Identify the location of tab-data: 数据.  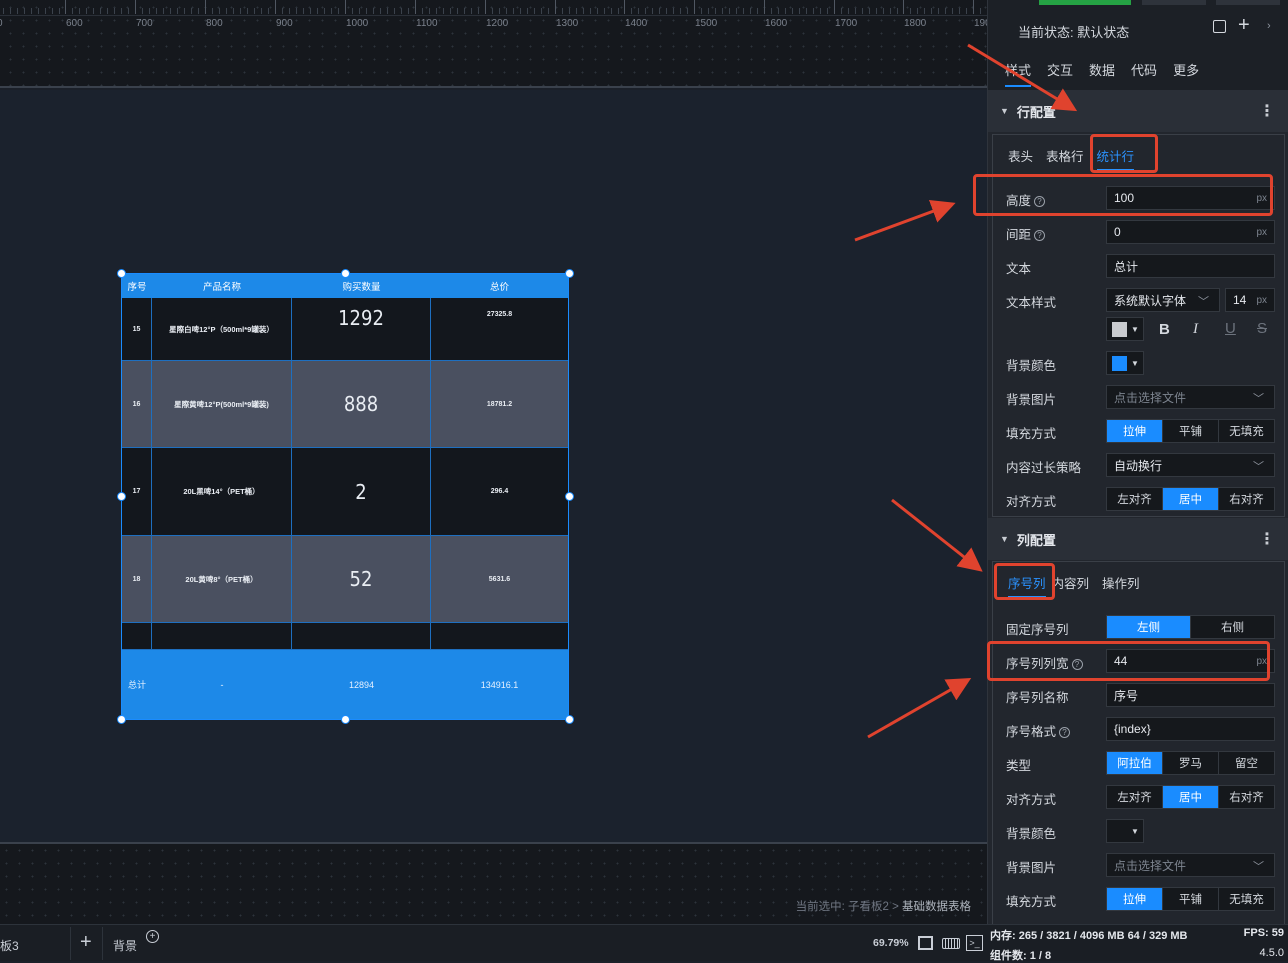
(1102, 73).